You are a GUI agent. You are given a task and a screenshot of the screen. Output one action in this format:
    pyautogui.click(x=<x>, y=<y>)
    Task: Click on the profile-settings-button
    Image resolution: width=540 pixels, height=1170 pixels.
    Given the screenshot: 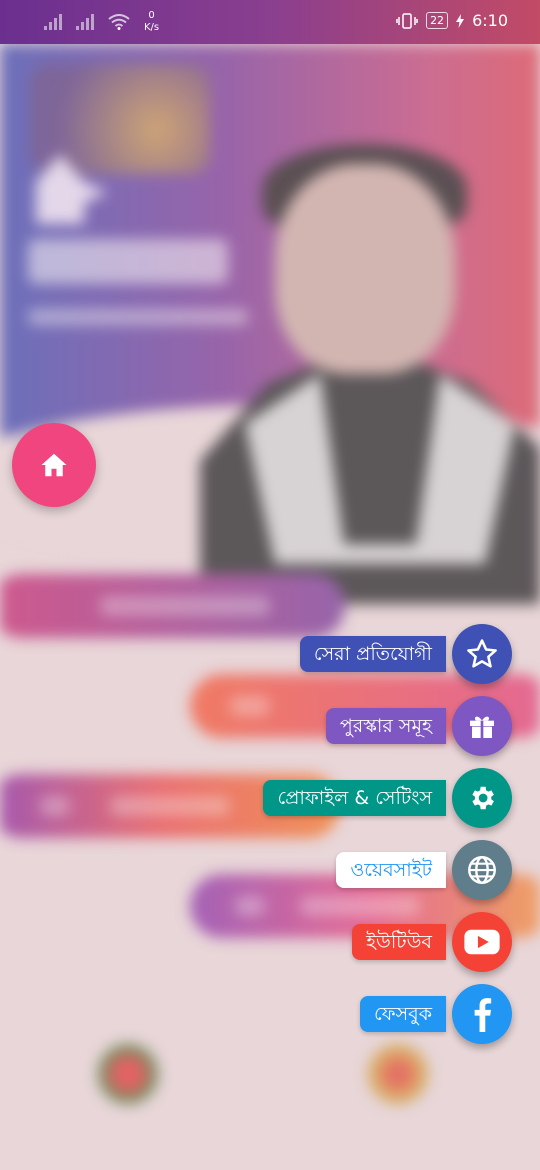 What is the action you would take?
    pyautogui.click(x=482, y=798)
    